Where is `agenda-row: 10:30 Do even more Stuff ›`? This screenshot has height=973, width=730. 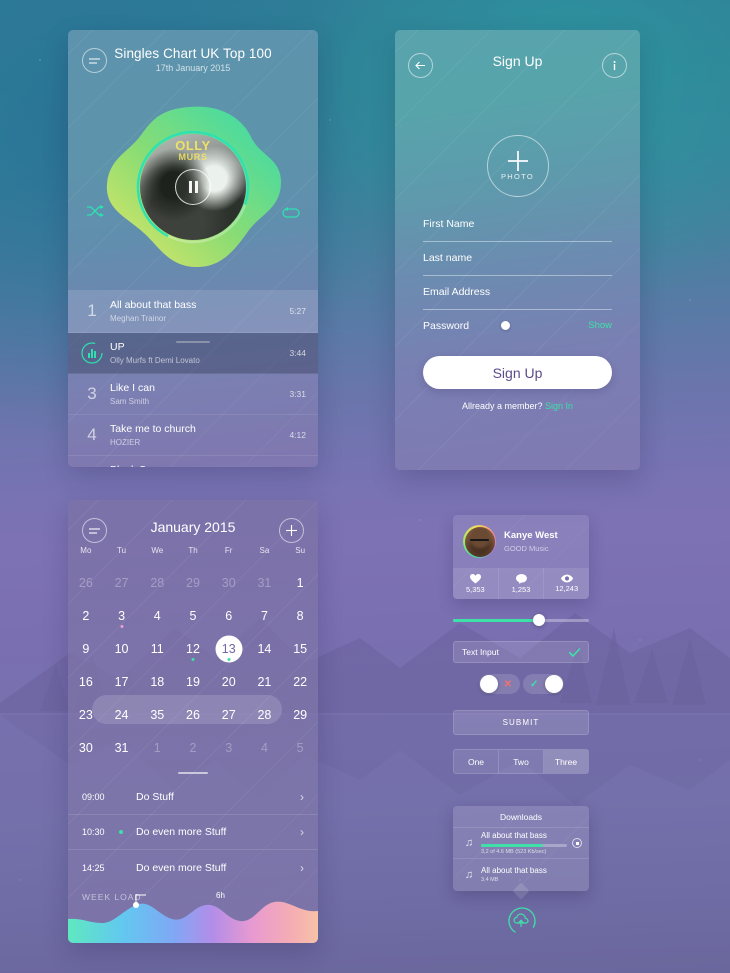 agenda-row: 10:30 Do even more Stuff › is located at coordinates (193, 832).